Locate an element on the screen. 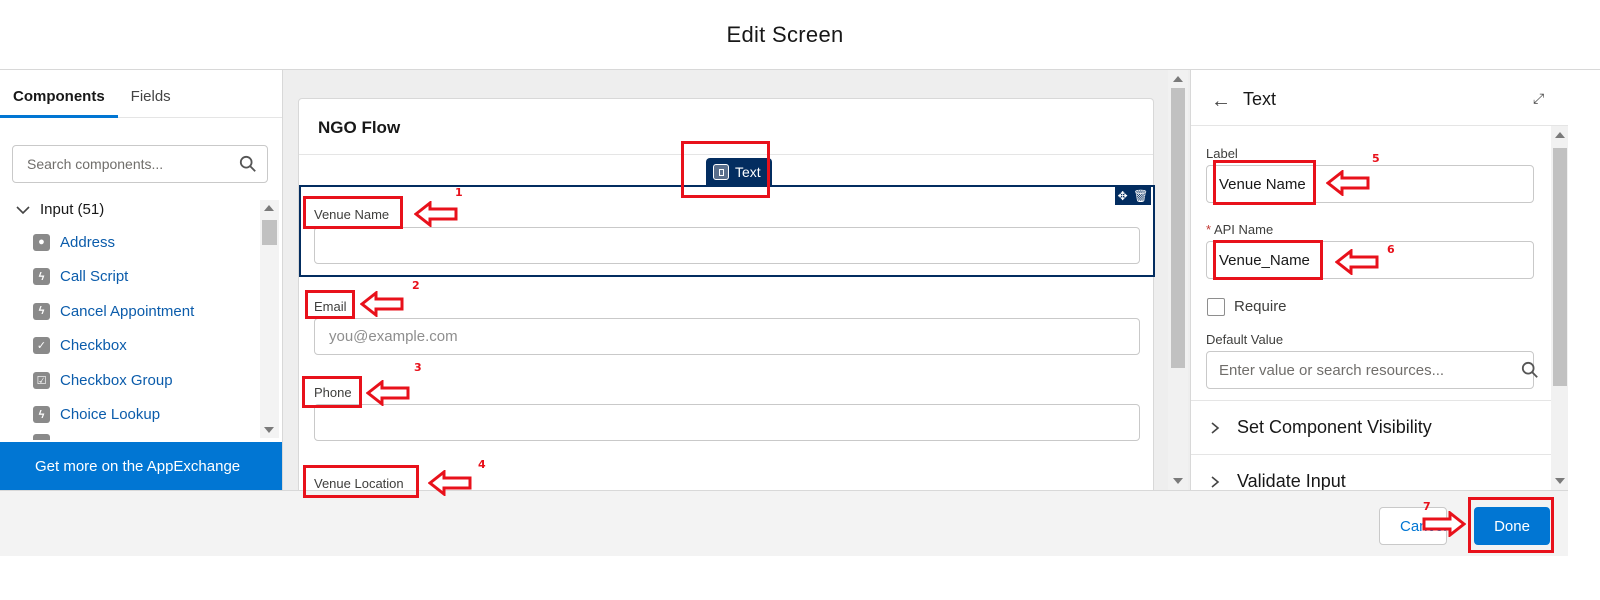 This screenshot has height=600, width=1600. properties-title: Text is located at coordinates (1260, 99).